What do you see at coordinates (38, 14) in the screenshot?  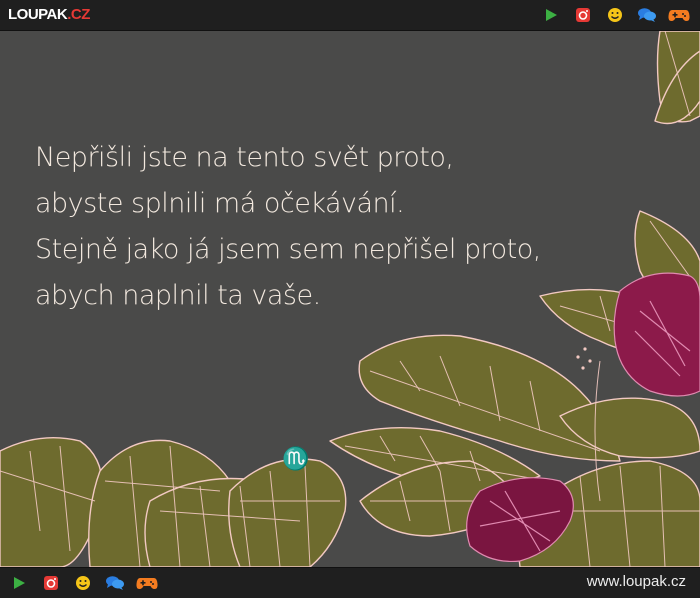 I see `logo-main-text: LOUPAK` at bounding box center [38, 14].